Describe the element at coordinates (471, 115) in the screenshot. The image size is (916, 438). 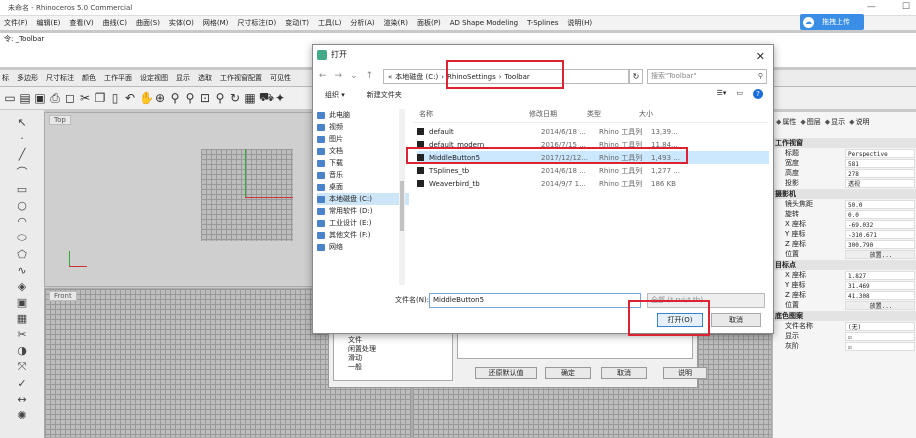
I see `column-header: 名称` at that location.